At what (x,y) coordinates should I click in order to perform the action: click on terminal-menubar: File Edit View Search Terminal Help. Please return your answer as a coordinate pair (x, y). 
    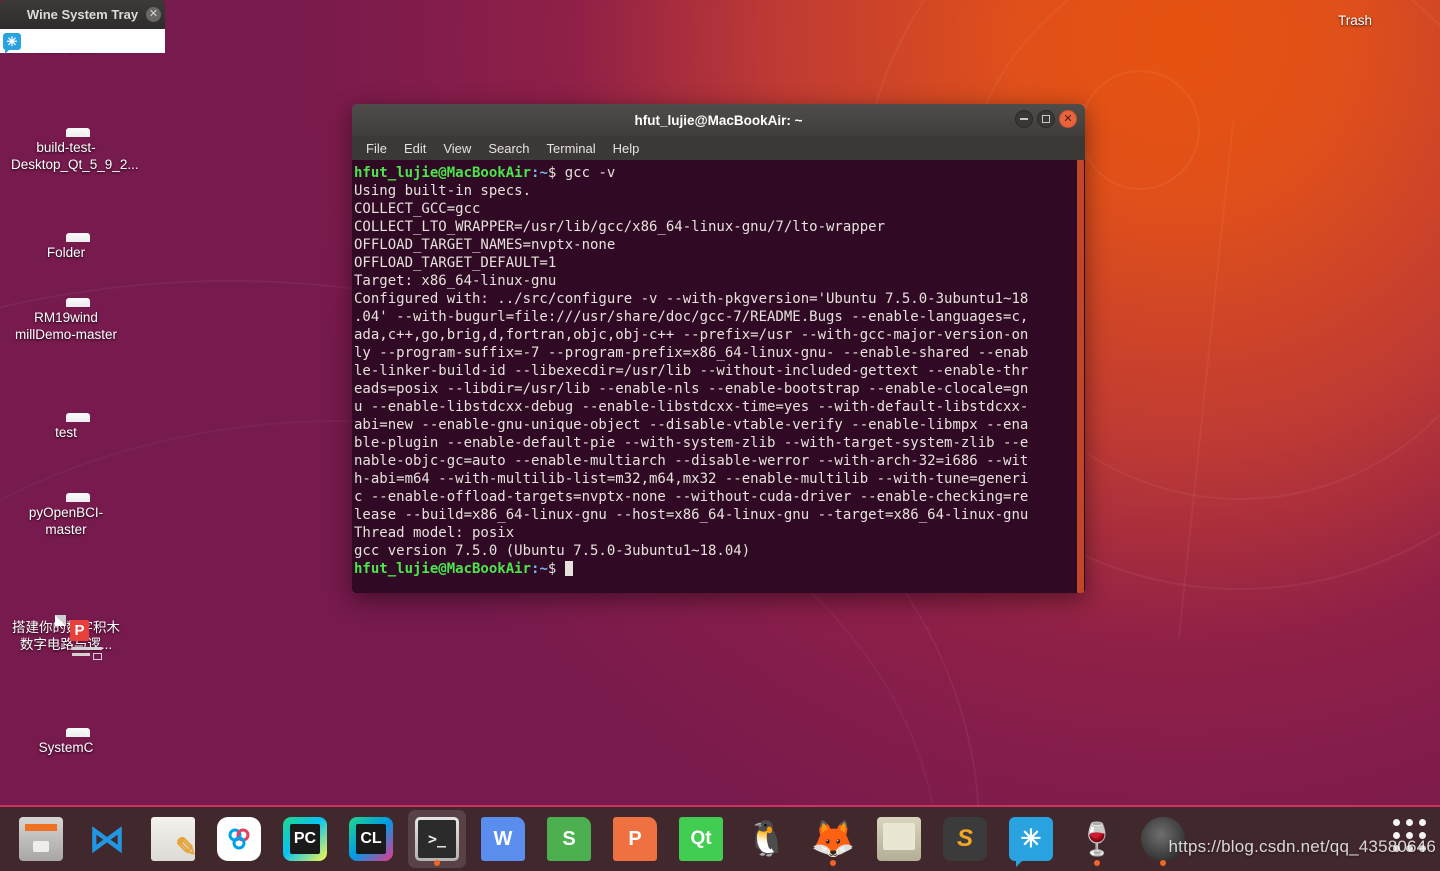
    Looking at the image, I should click on (718, 148).